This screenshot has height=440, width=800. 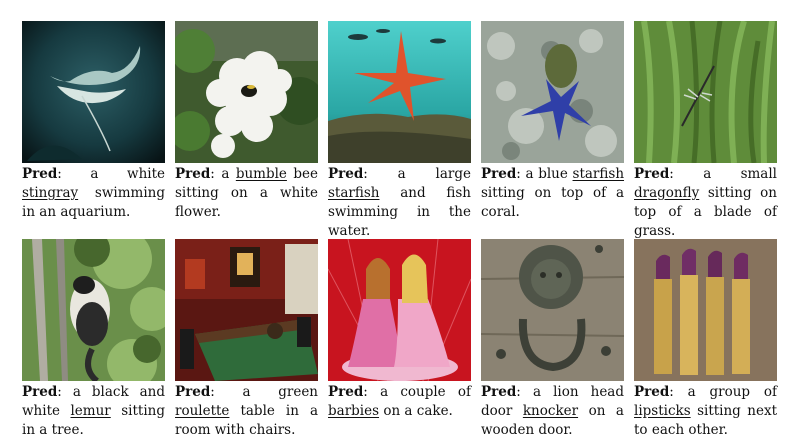 I want to click on figure-cell-barbies: Pred: a couple of barbies on a cake., so click(x=399, y=330).